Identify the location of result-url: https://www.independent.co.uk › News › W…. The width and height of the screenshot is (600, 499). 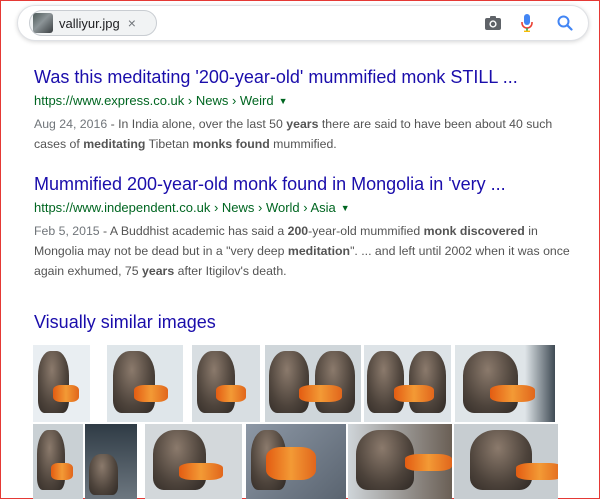
(304, 208).